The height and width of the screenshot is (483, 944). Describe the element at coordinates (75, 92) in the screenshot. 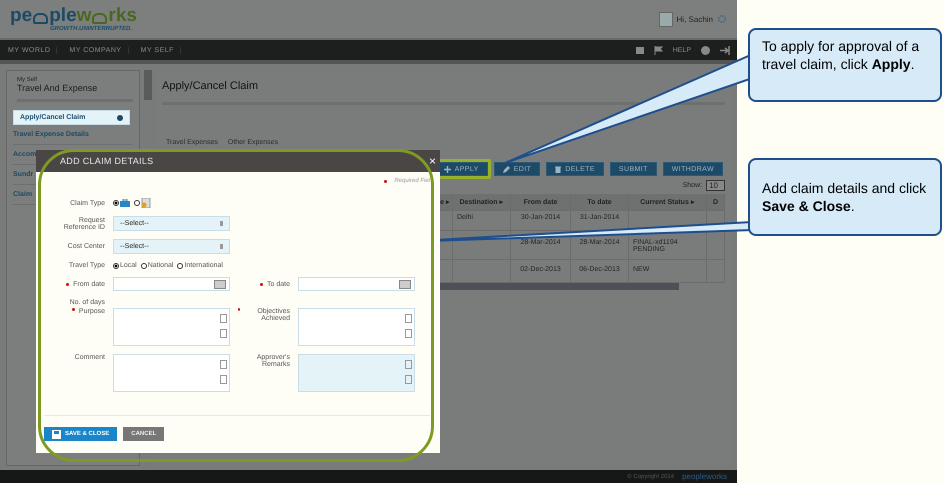

I see `sidebar-title: Travel And Expense` at that location.